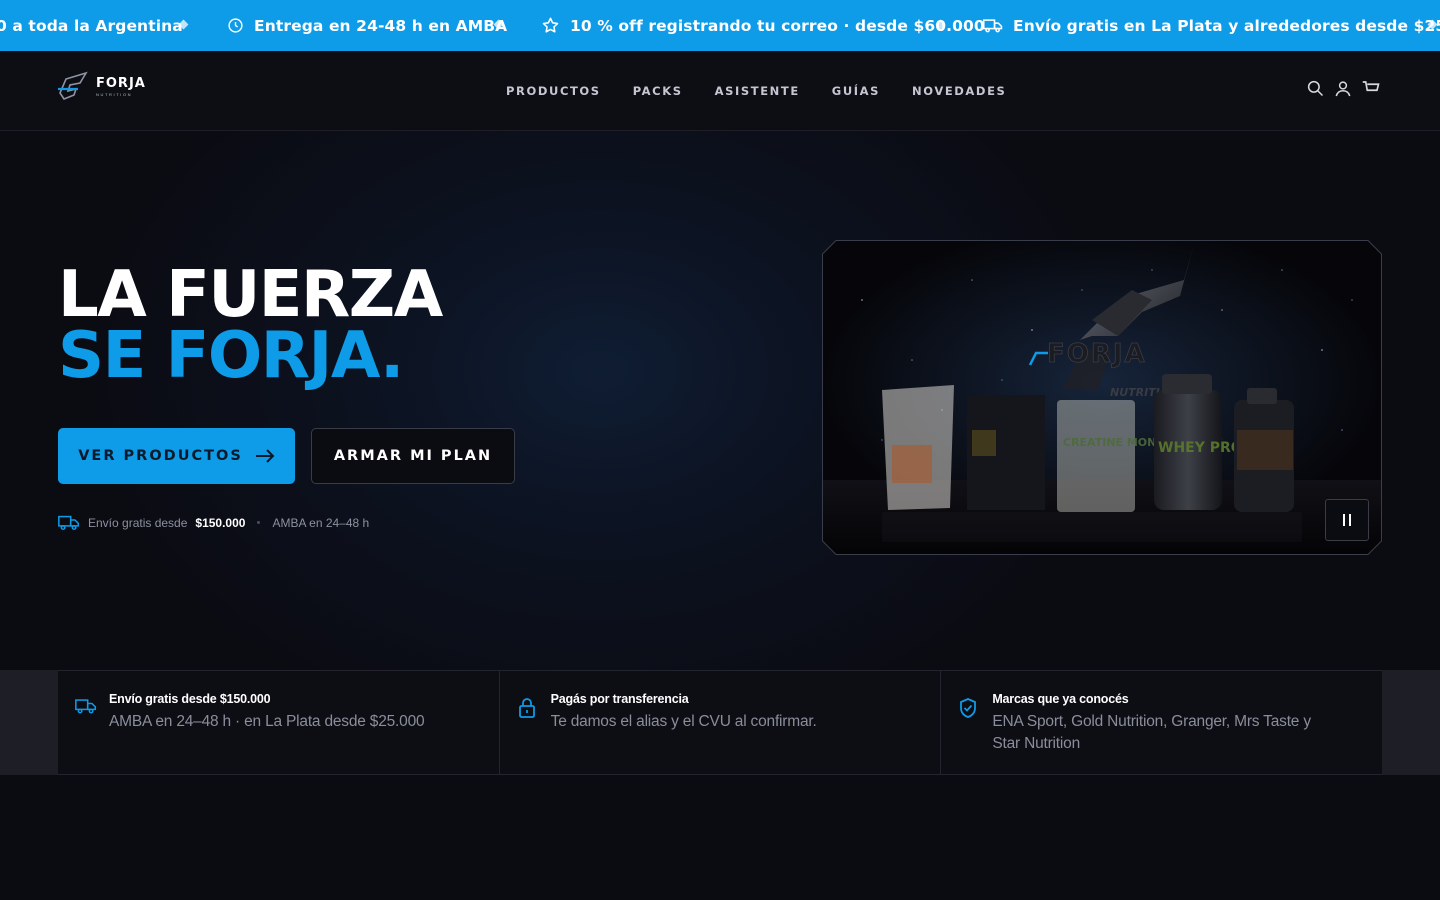  I want to click on build-plan-button: ARMAR MI PLAN, so click(413, 456).